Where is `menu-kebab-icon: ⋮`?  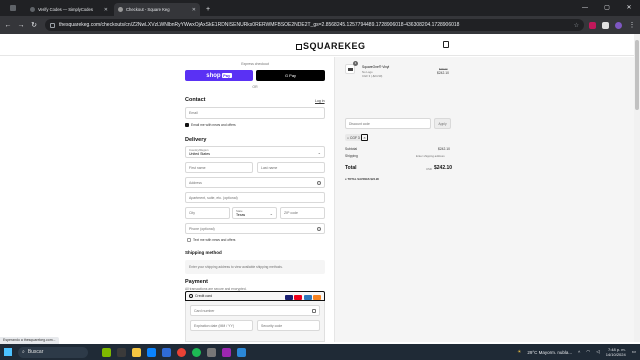
menu-kebab-icon: ⋮ is located at coordinates (632, 25).